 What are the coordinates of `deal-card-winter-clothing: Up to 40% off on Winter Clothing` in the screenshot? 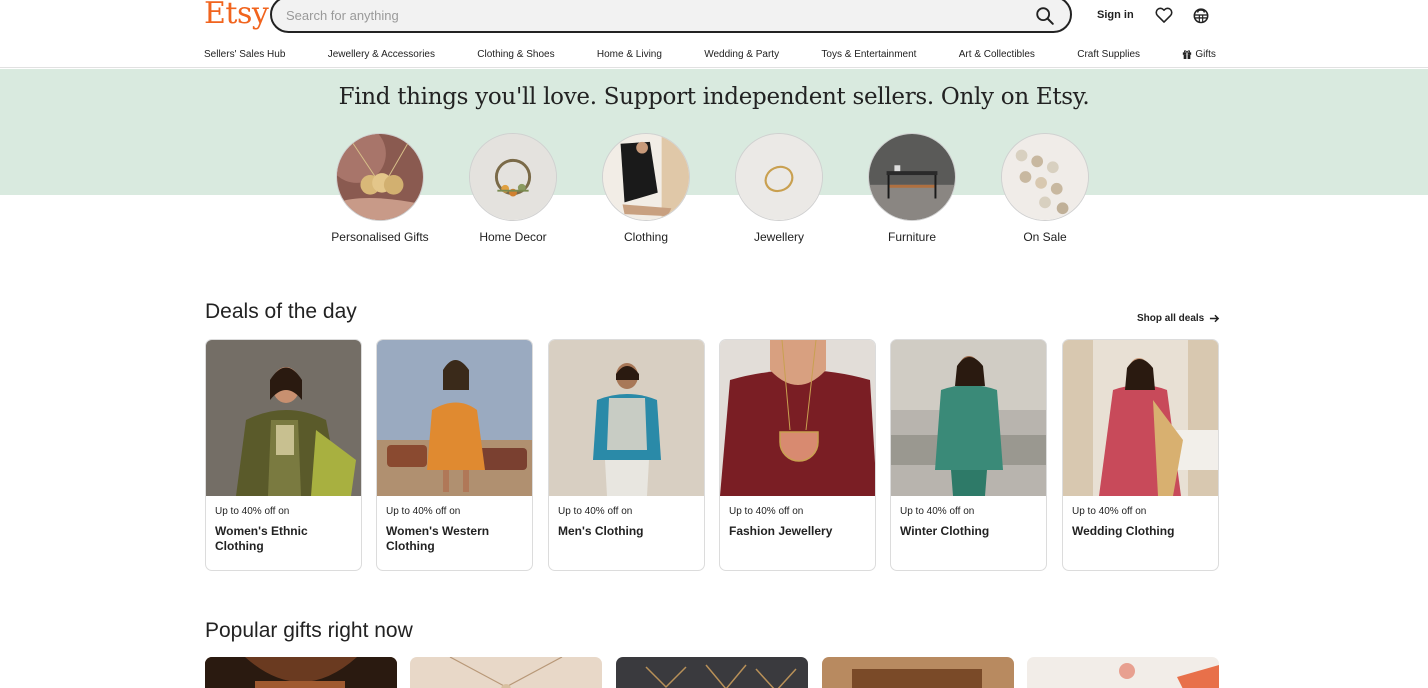 It's located at (968, 455).